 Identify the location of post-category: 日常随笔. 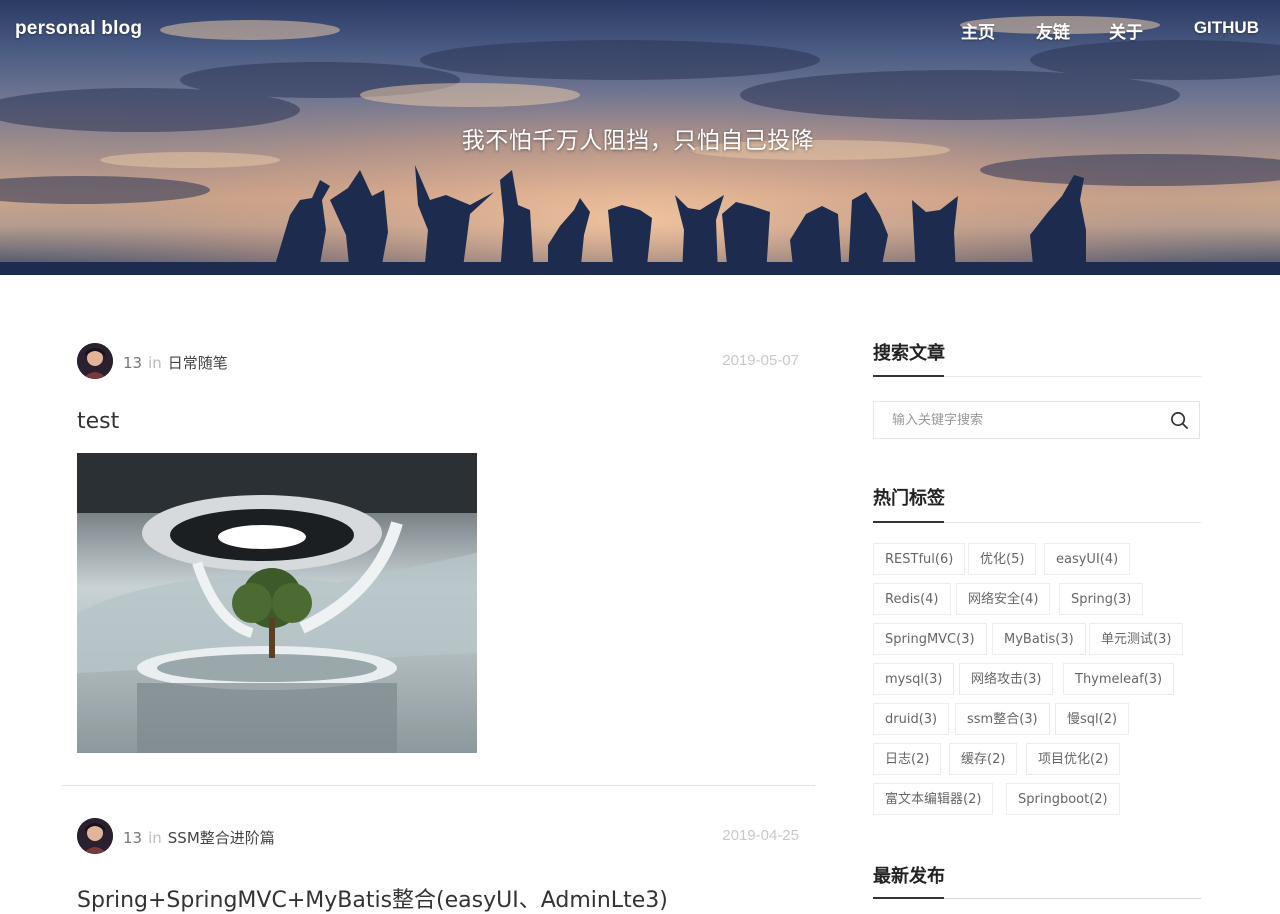
(198, 363).